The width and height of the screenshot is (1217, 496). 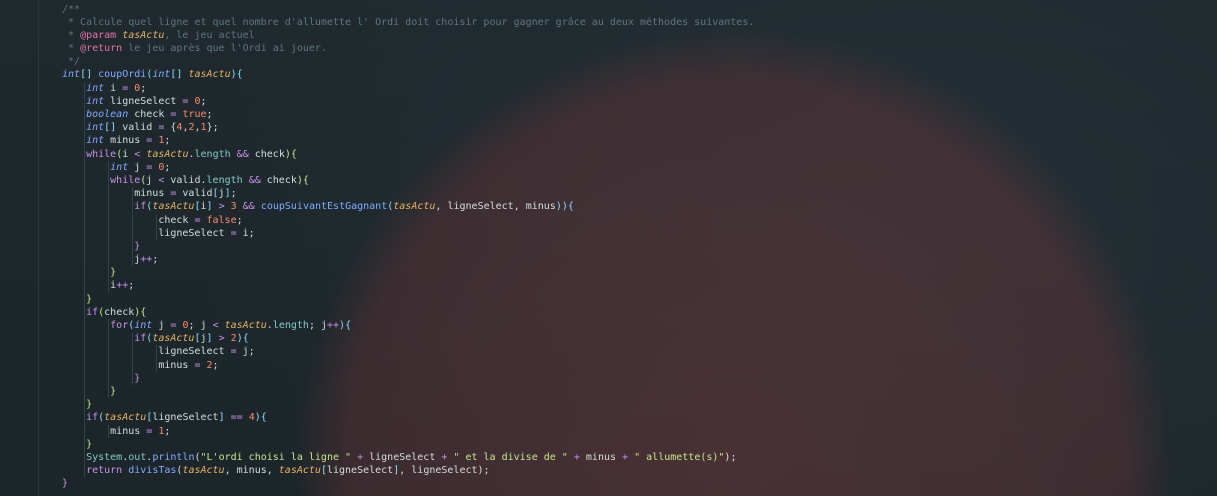 What do you see at coordinates (143, 325) in the screenshot?
I see `code-token: int` at bounding box center [143, 325].